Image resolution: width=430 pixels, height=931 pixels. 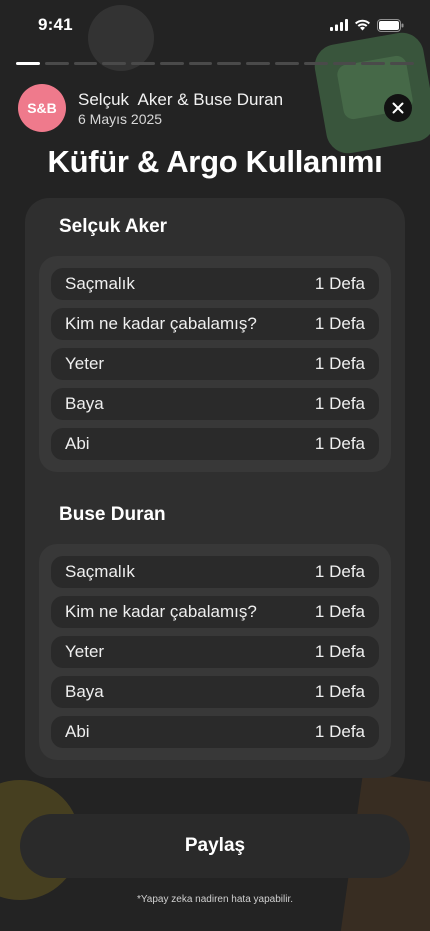 I want to click on close-icon, so click(x=398, y=108).